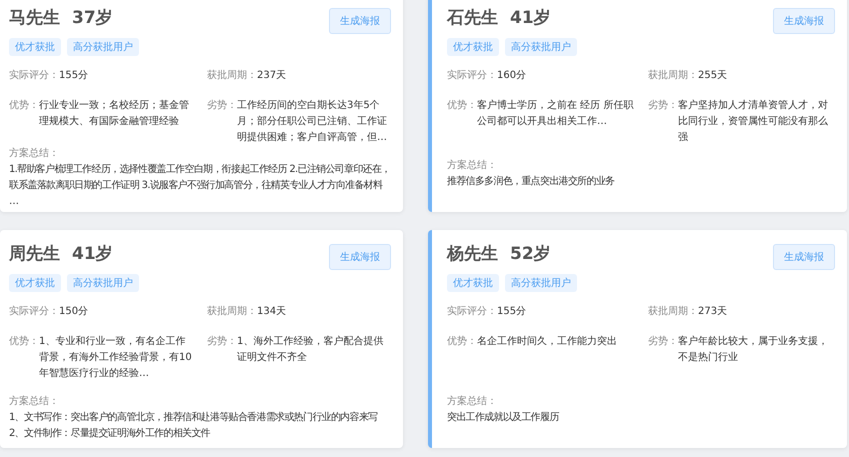  What do you see at coordinates (531, 181) in the screenshot?
I see `summary-text: 推荐信多多润色，重点突出港交所的业务` at bounding box center [531, 181].